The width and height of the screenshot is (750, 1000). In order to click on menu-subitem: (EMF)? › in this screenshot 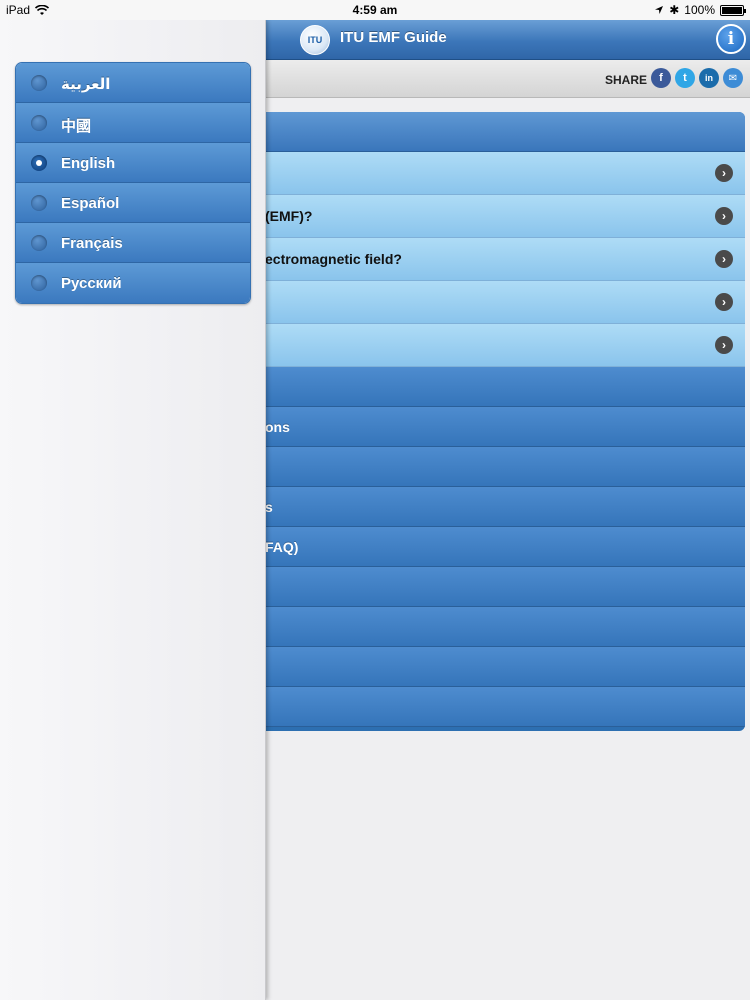, I will do `click(497, 216)`.